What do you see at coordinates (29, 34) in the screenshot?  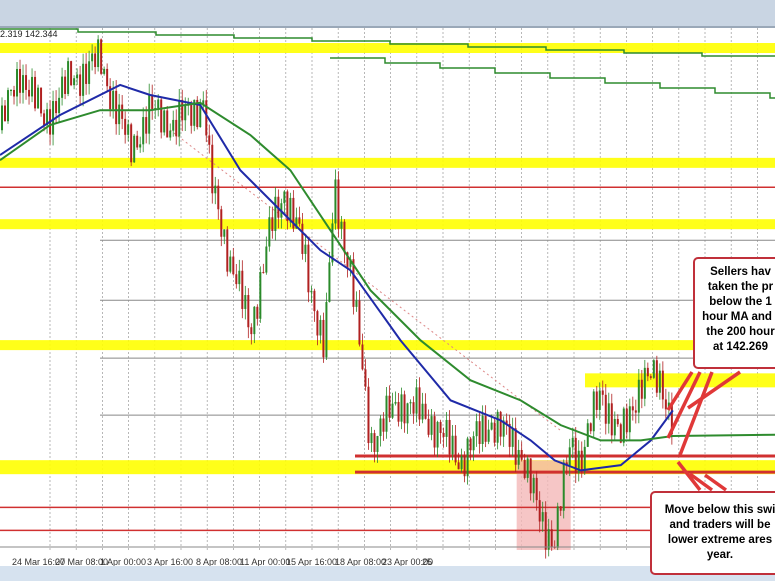 I see `ohlc-readout: 2.319 142.344` at bounding box center [29, 34].